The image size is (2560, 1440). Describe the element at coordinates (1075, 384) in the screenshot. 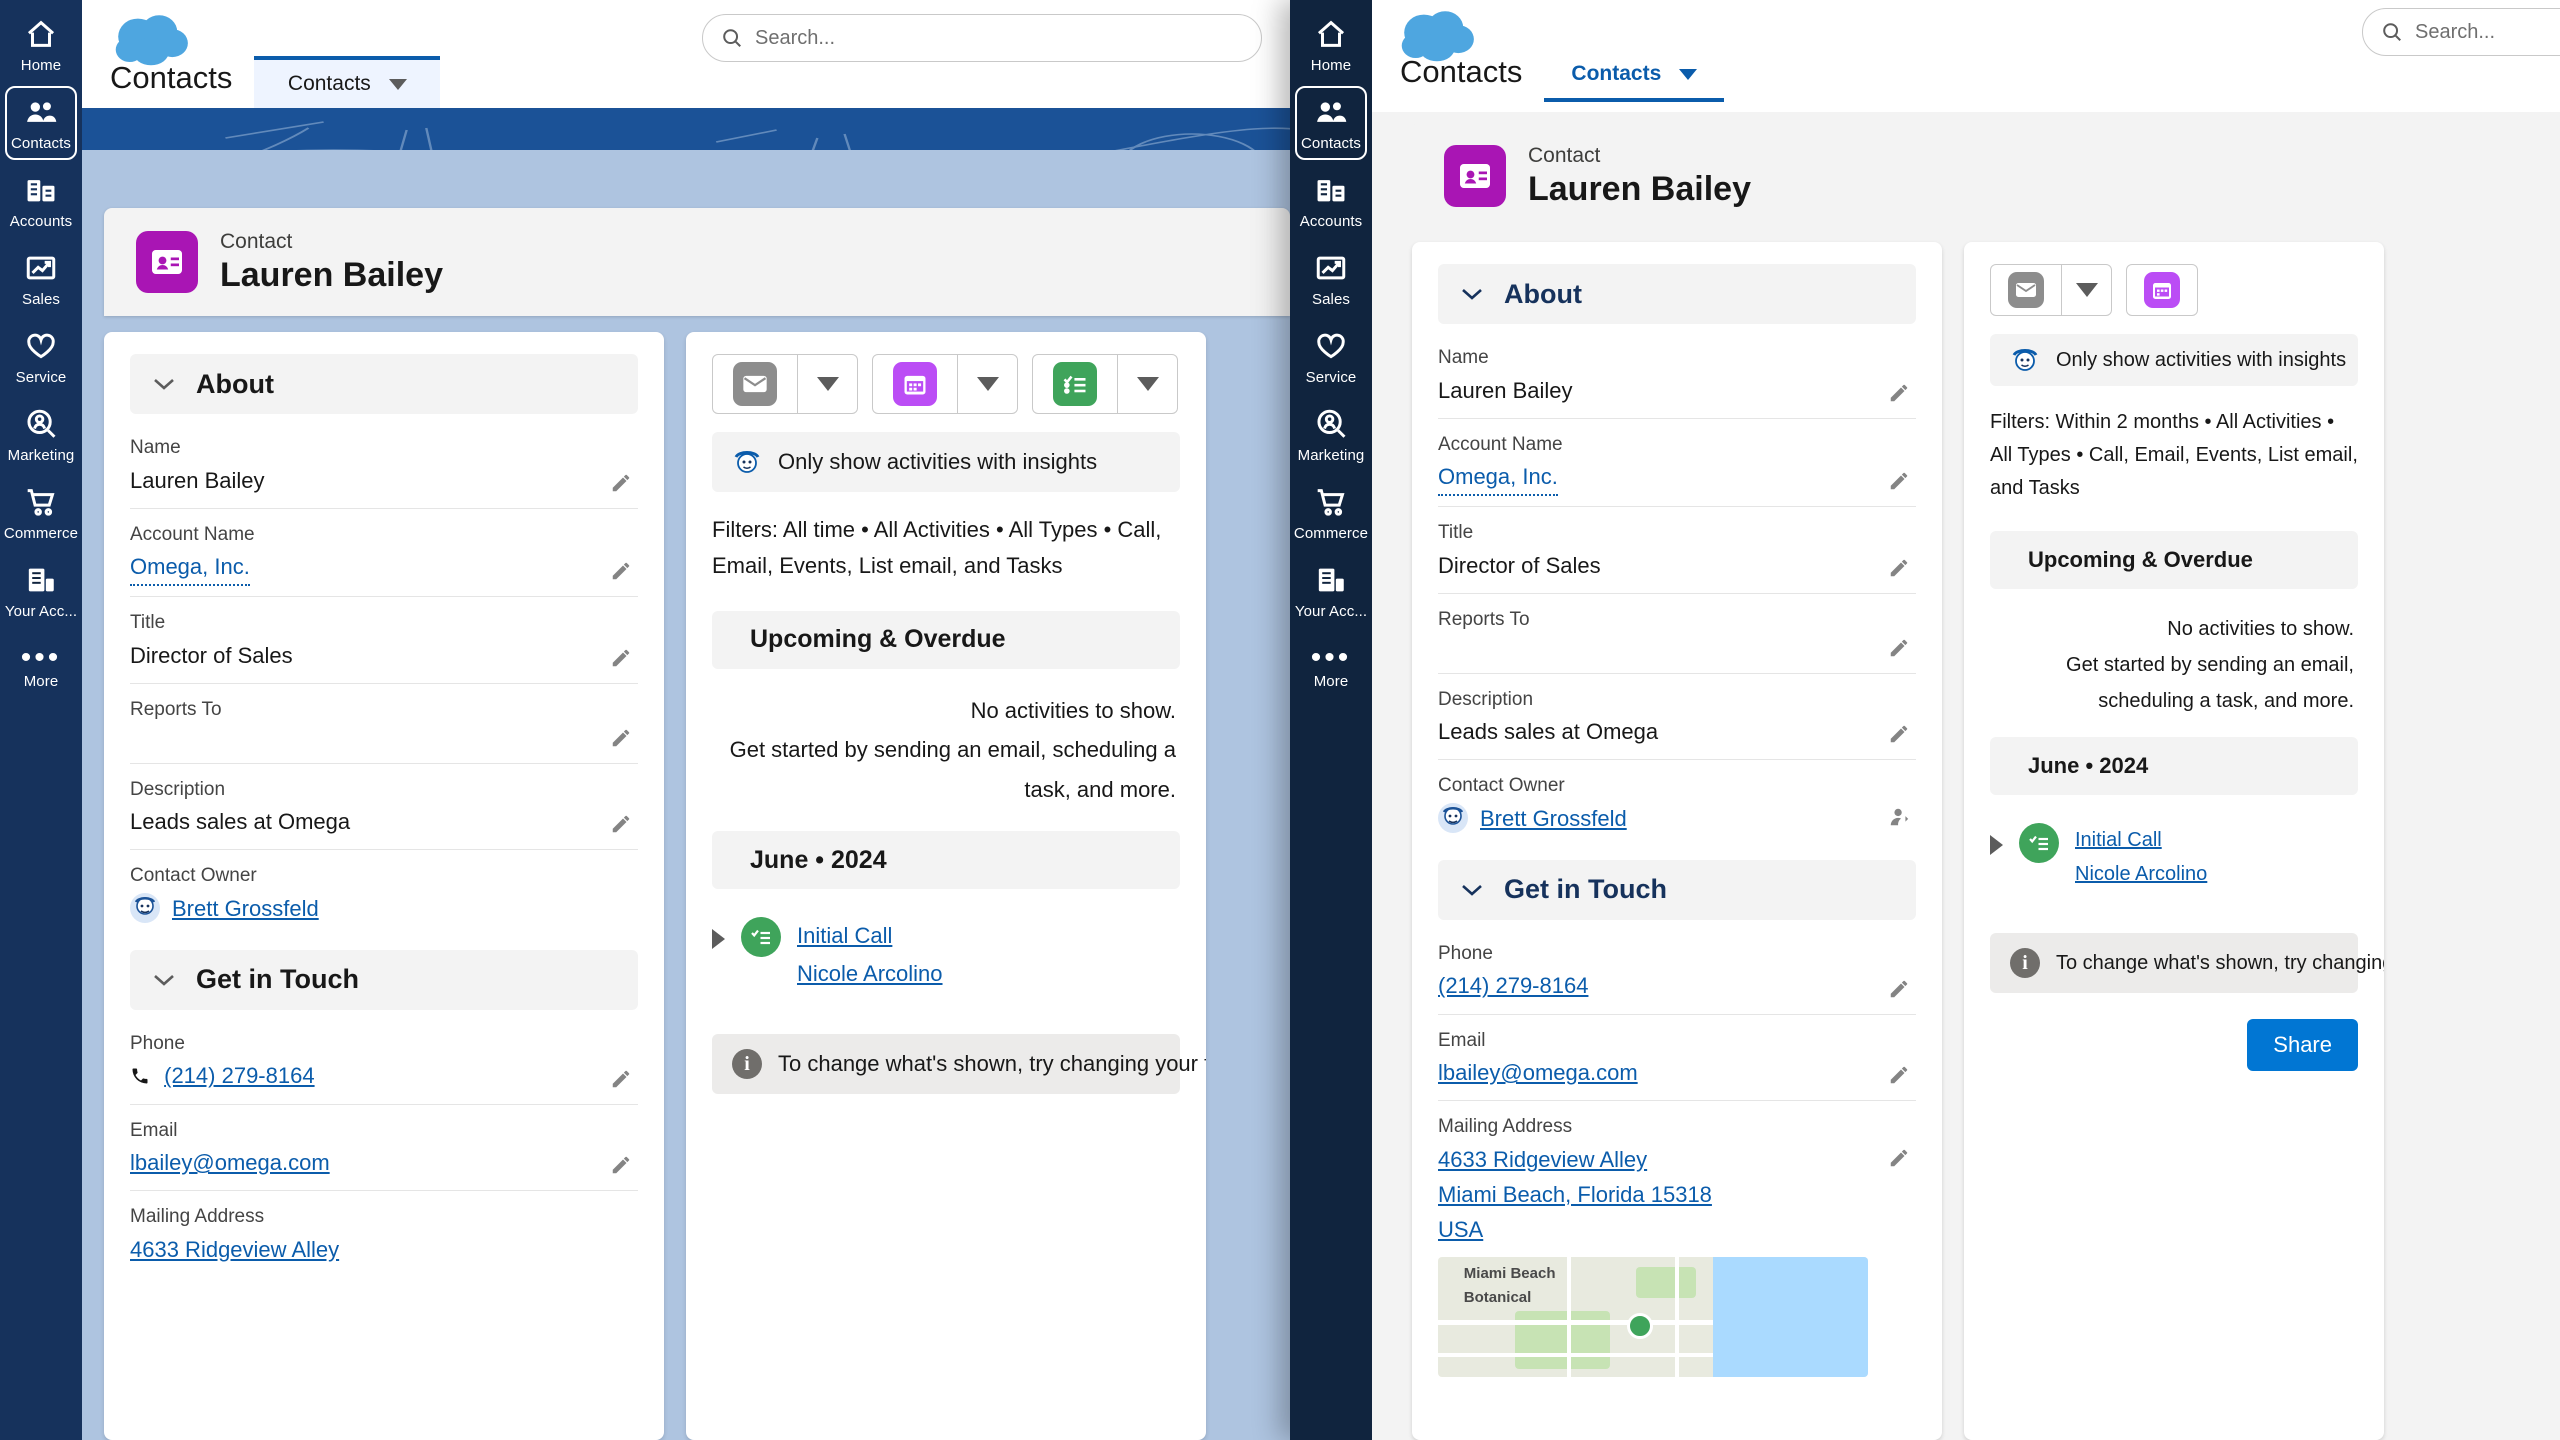

I see `task-action-button` at that location.